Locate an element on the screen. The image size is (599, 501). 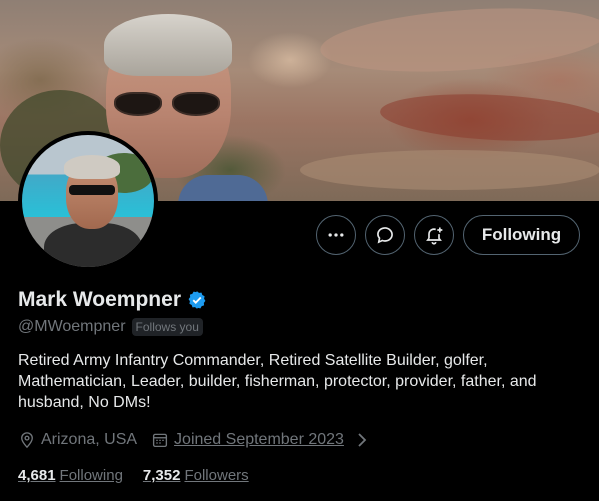
followers-label: Followers is located at coordinates (216, 475).